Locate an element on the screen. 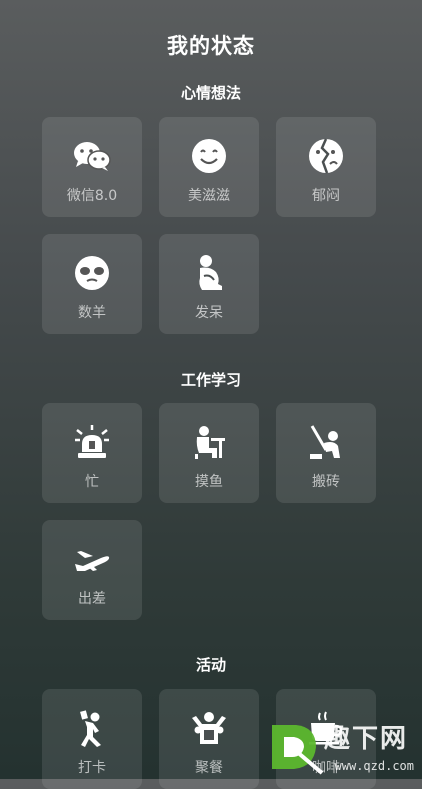 The image size is (422, 789). watermark-text: 趣下网 is located at coordinates (365, 739).